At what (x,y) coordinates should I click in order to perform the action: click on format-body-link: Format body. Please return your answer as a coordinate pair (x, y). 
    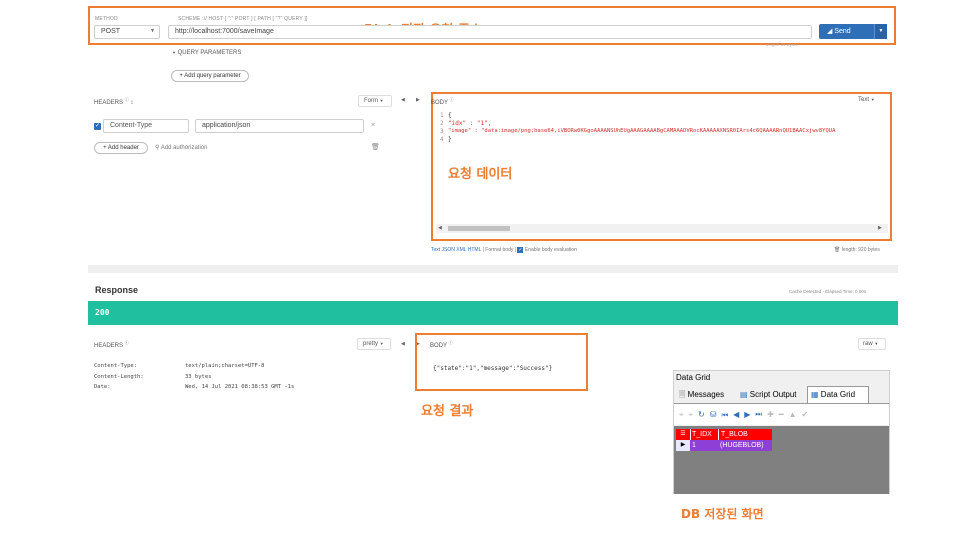
    Looking at the image, I should click on (499, 250).